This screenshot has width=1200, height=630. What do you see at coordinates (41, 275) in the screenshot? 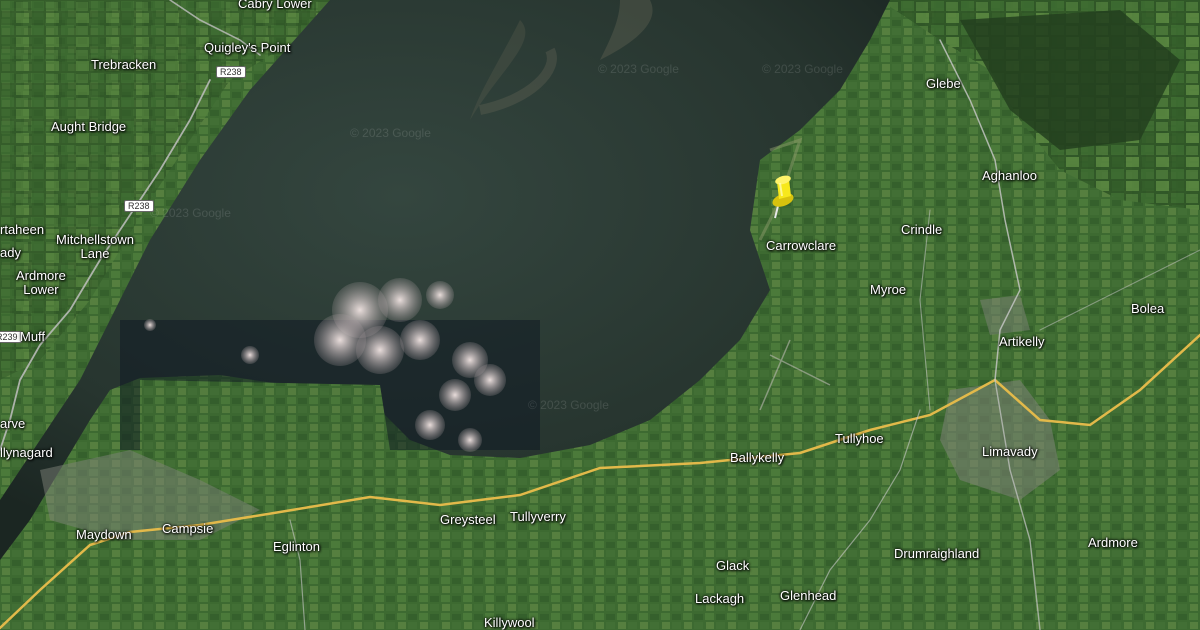
I see `place-label-line: Ardmore` at bounding box center [41, 275].